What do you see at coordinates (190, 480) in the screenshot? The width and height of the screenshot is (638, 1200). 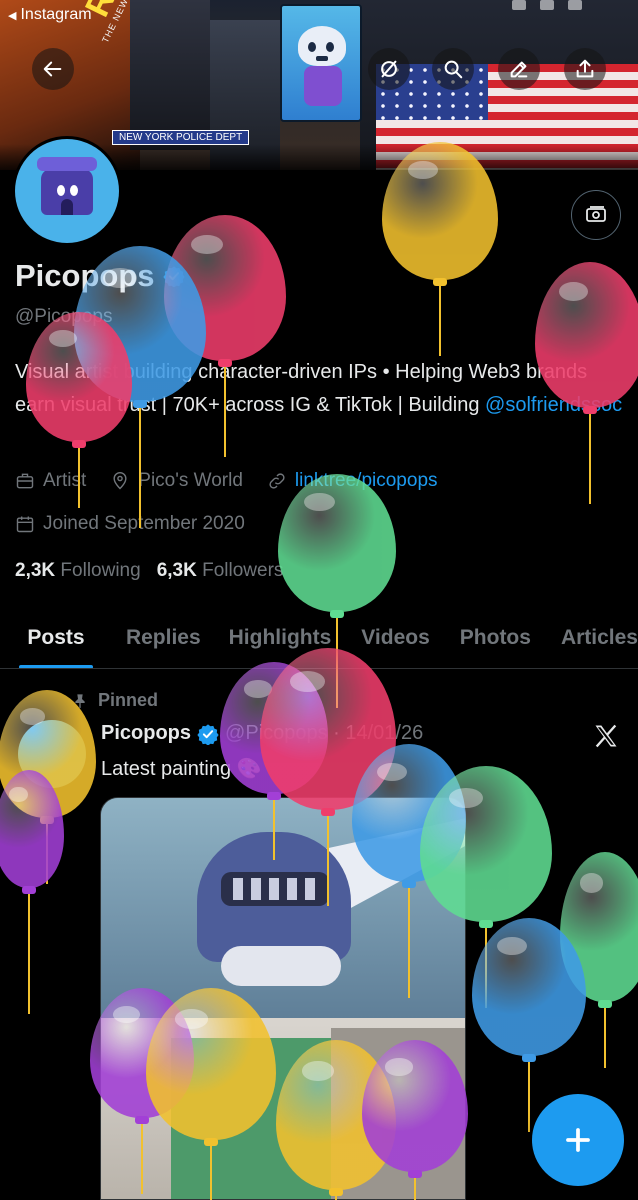 I see `location-label: Pico's World` at bounding box center [190, 480].